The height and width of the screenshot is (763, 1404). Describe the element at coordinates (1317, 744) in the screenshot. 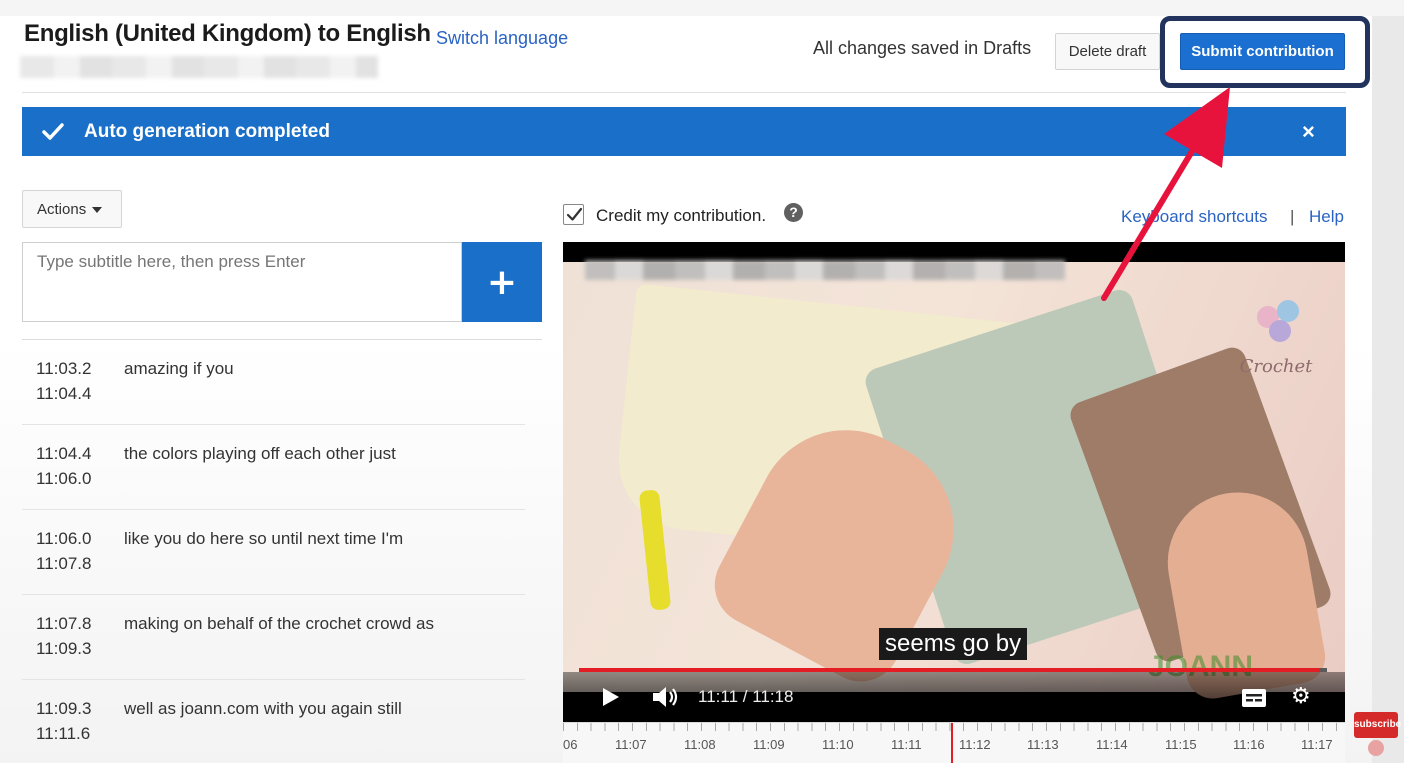

I see `timeline-label: 11:17` at that location.